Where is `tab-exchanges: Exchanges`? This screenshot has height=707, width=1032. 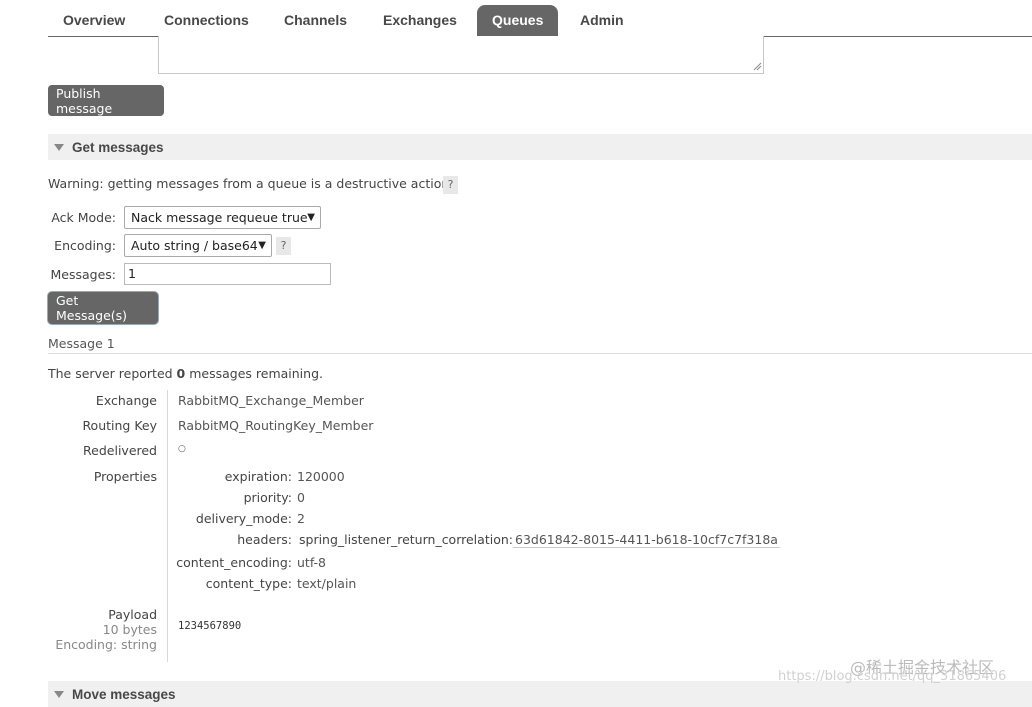
tab-exchanges: Exchanges is located at coordinates (420, 21).